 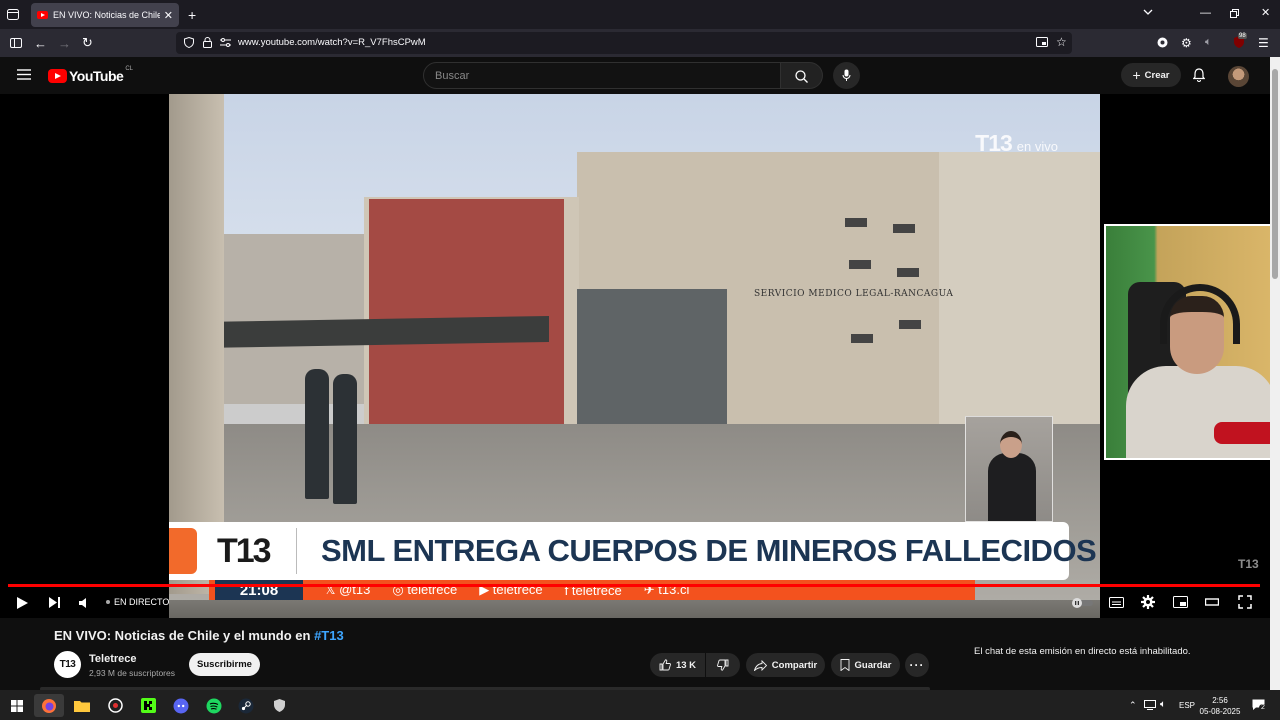 I want to click on share-icon, so click(x=760, y=665).